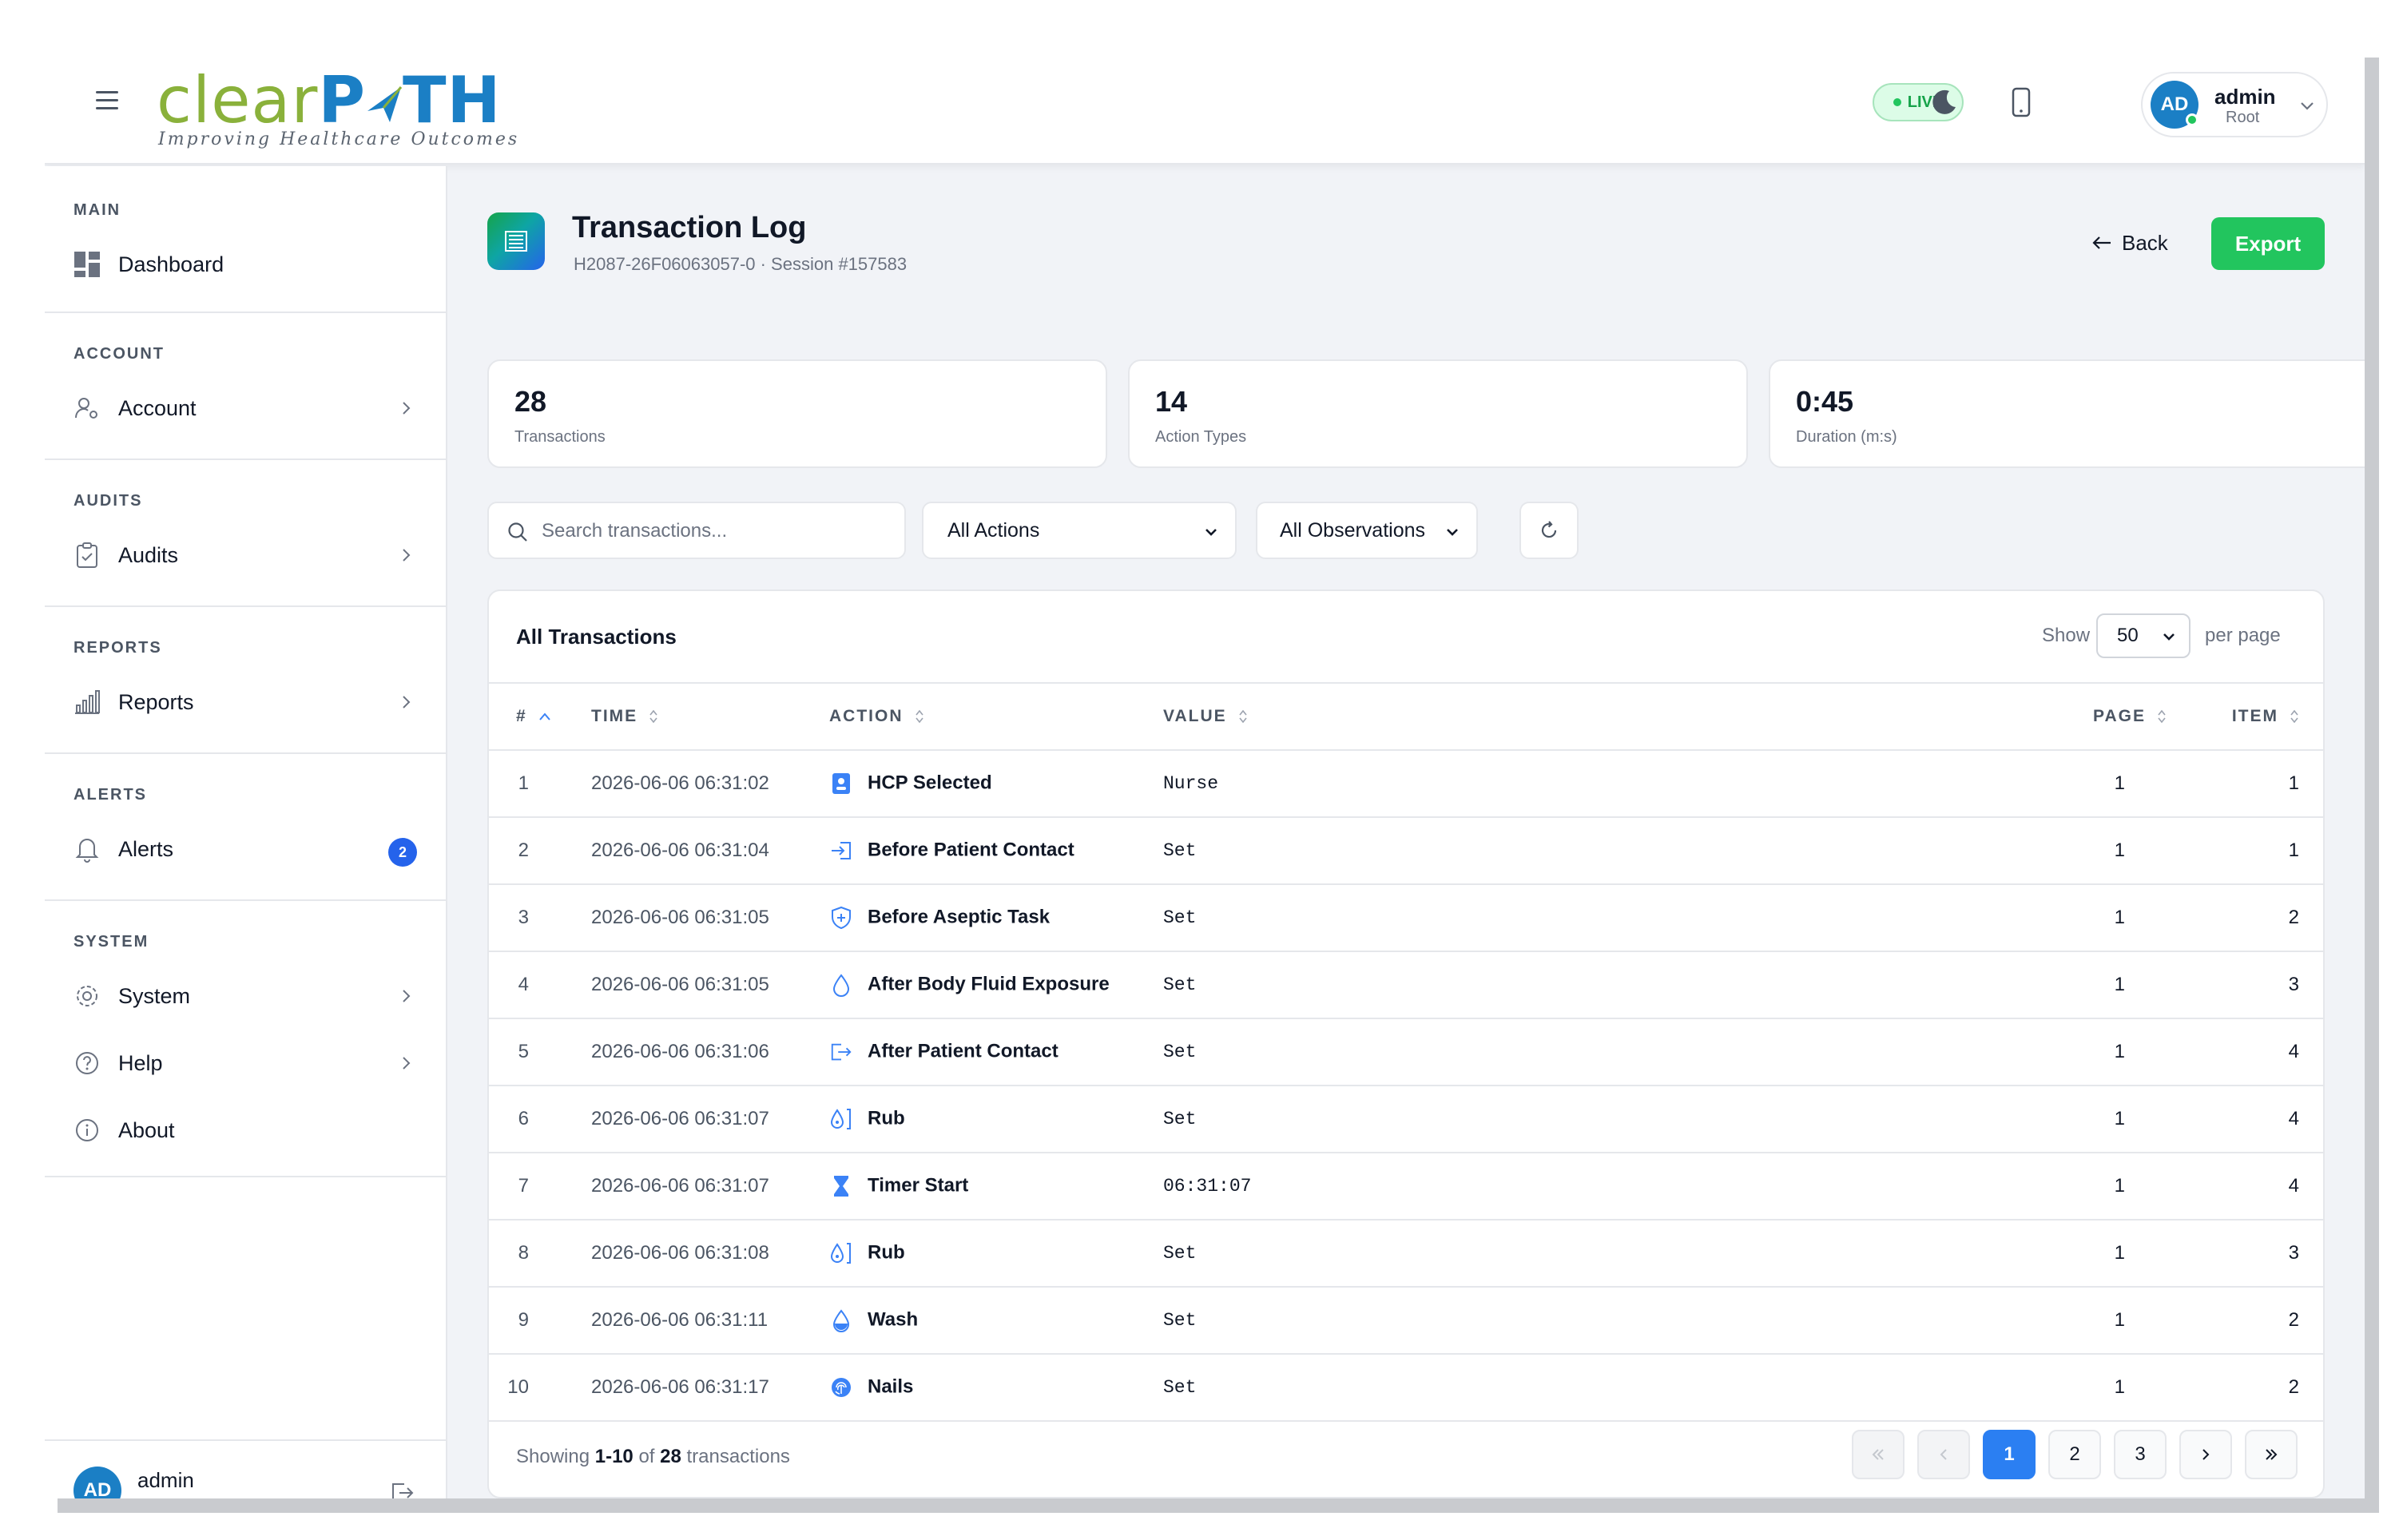 Image resolution: width=2403 pixels, height=1540 pixels. What do you see at coordinates (544, 716) in the screenshot?
I see `sort-asc-icon` at bounding box center [544, 716].